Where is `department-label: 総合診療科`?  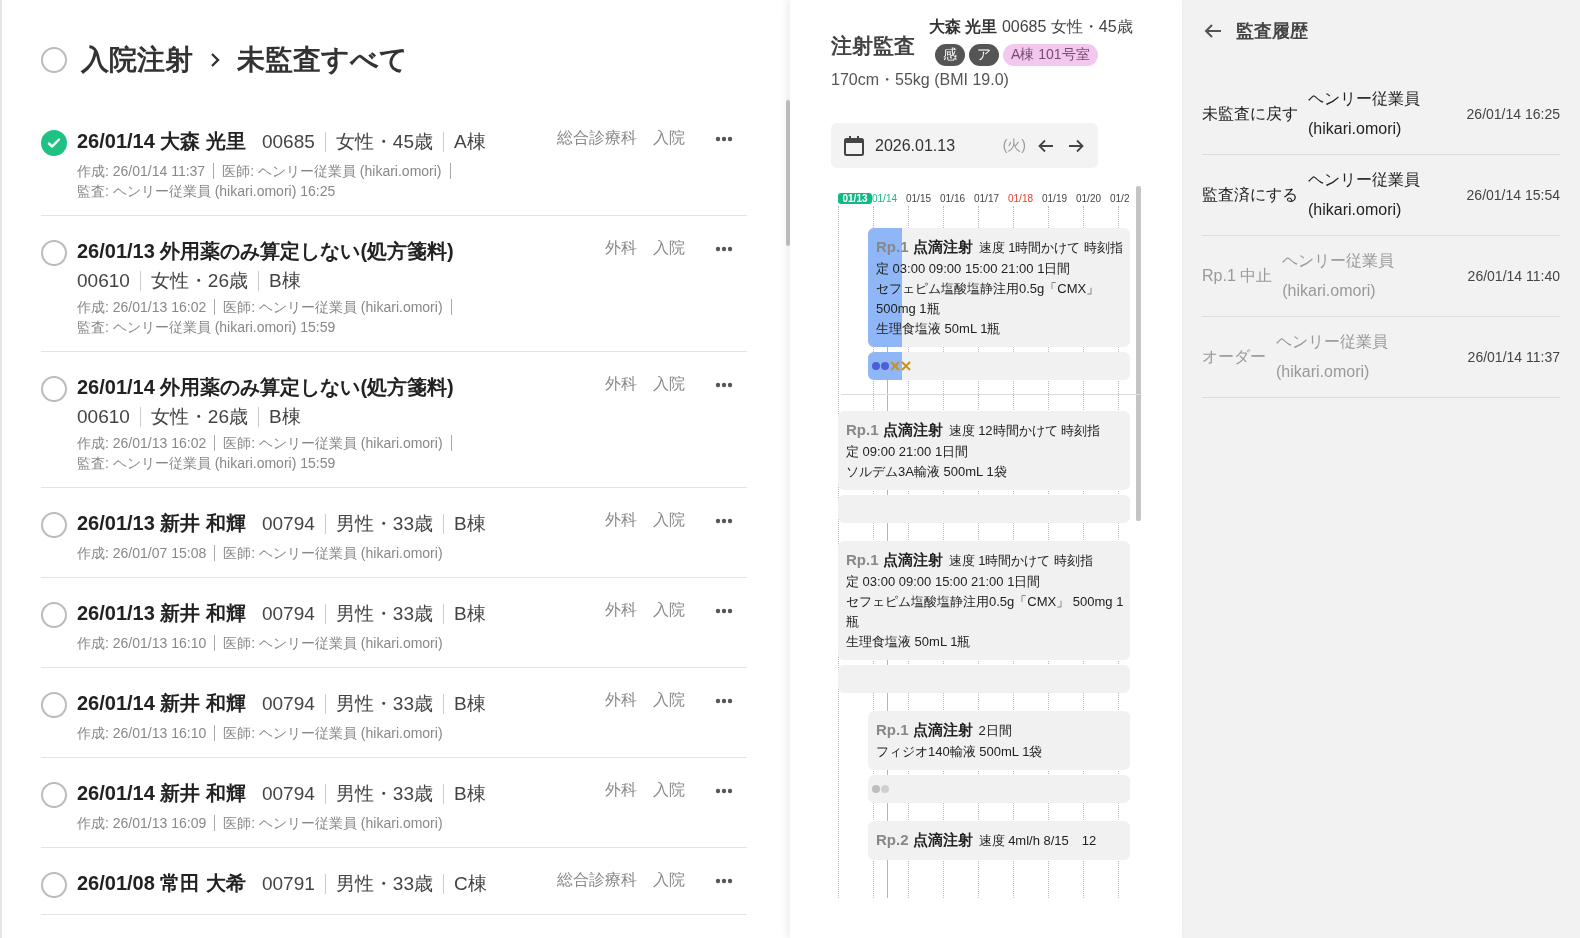
department-label: 総合診療科 is located at coordinates (597, 138).